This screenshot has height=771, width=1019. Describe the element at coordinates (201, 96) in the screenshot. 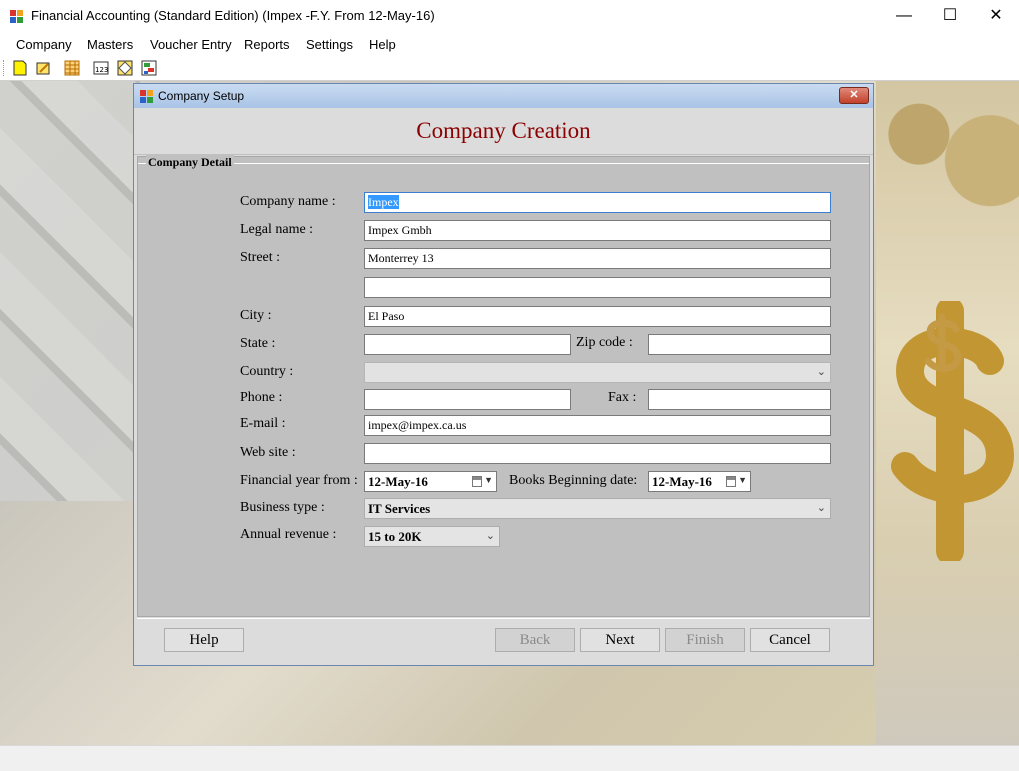

I see `dialog-title: Company Setup` at that location.